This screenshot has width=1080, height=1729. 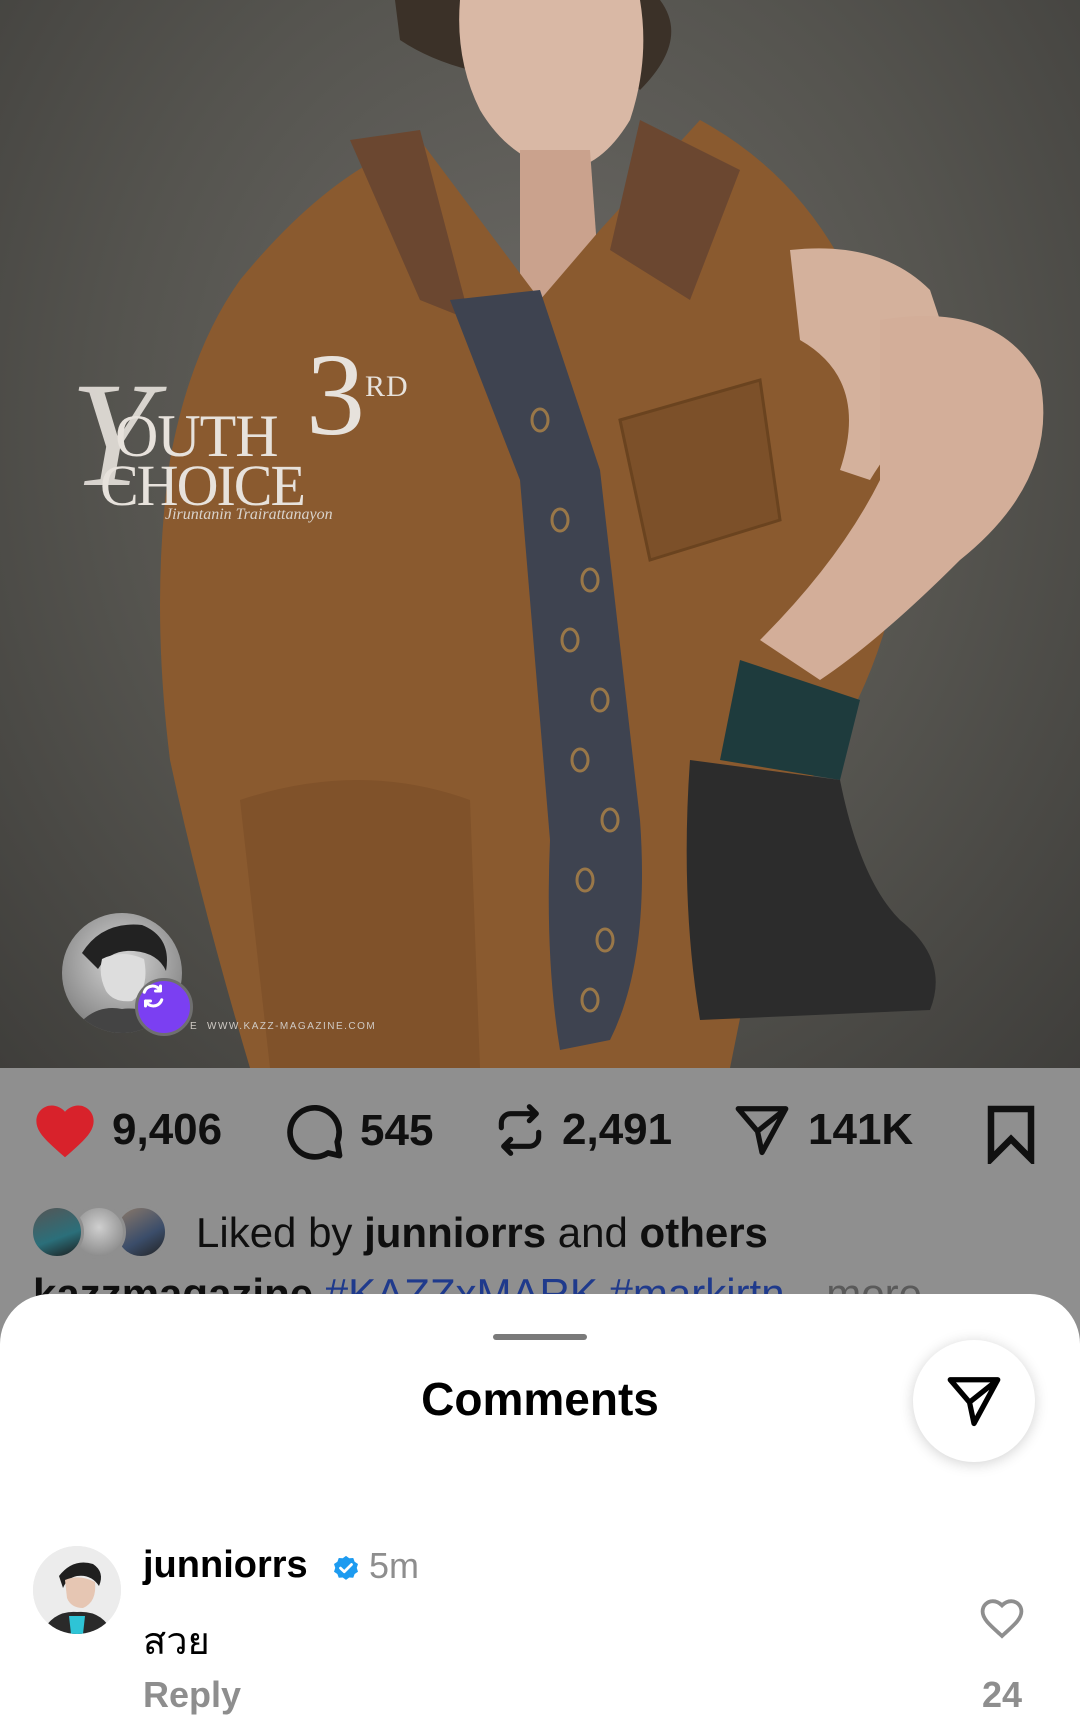 What do you see at coordinates (520, 1130) in the screenshot?
I see `repost-arrows-icon` at bounding box center [520, 1130].